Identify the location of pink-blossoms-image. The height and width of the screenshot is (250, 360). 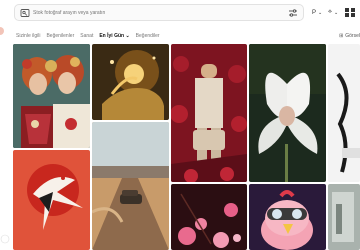
(209, 217).